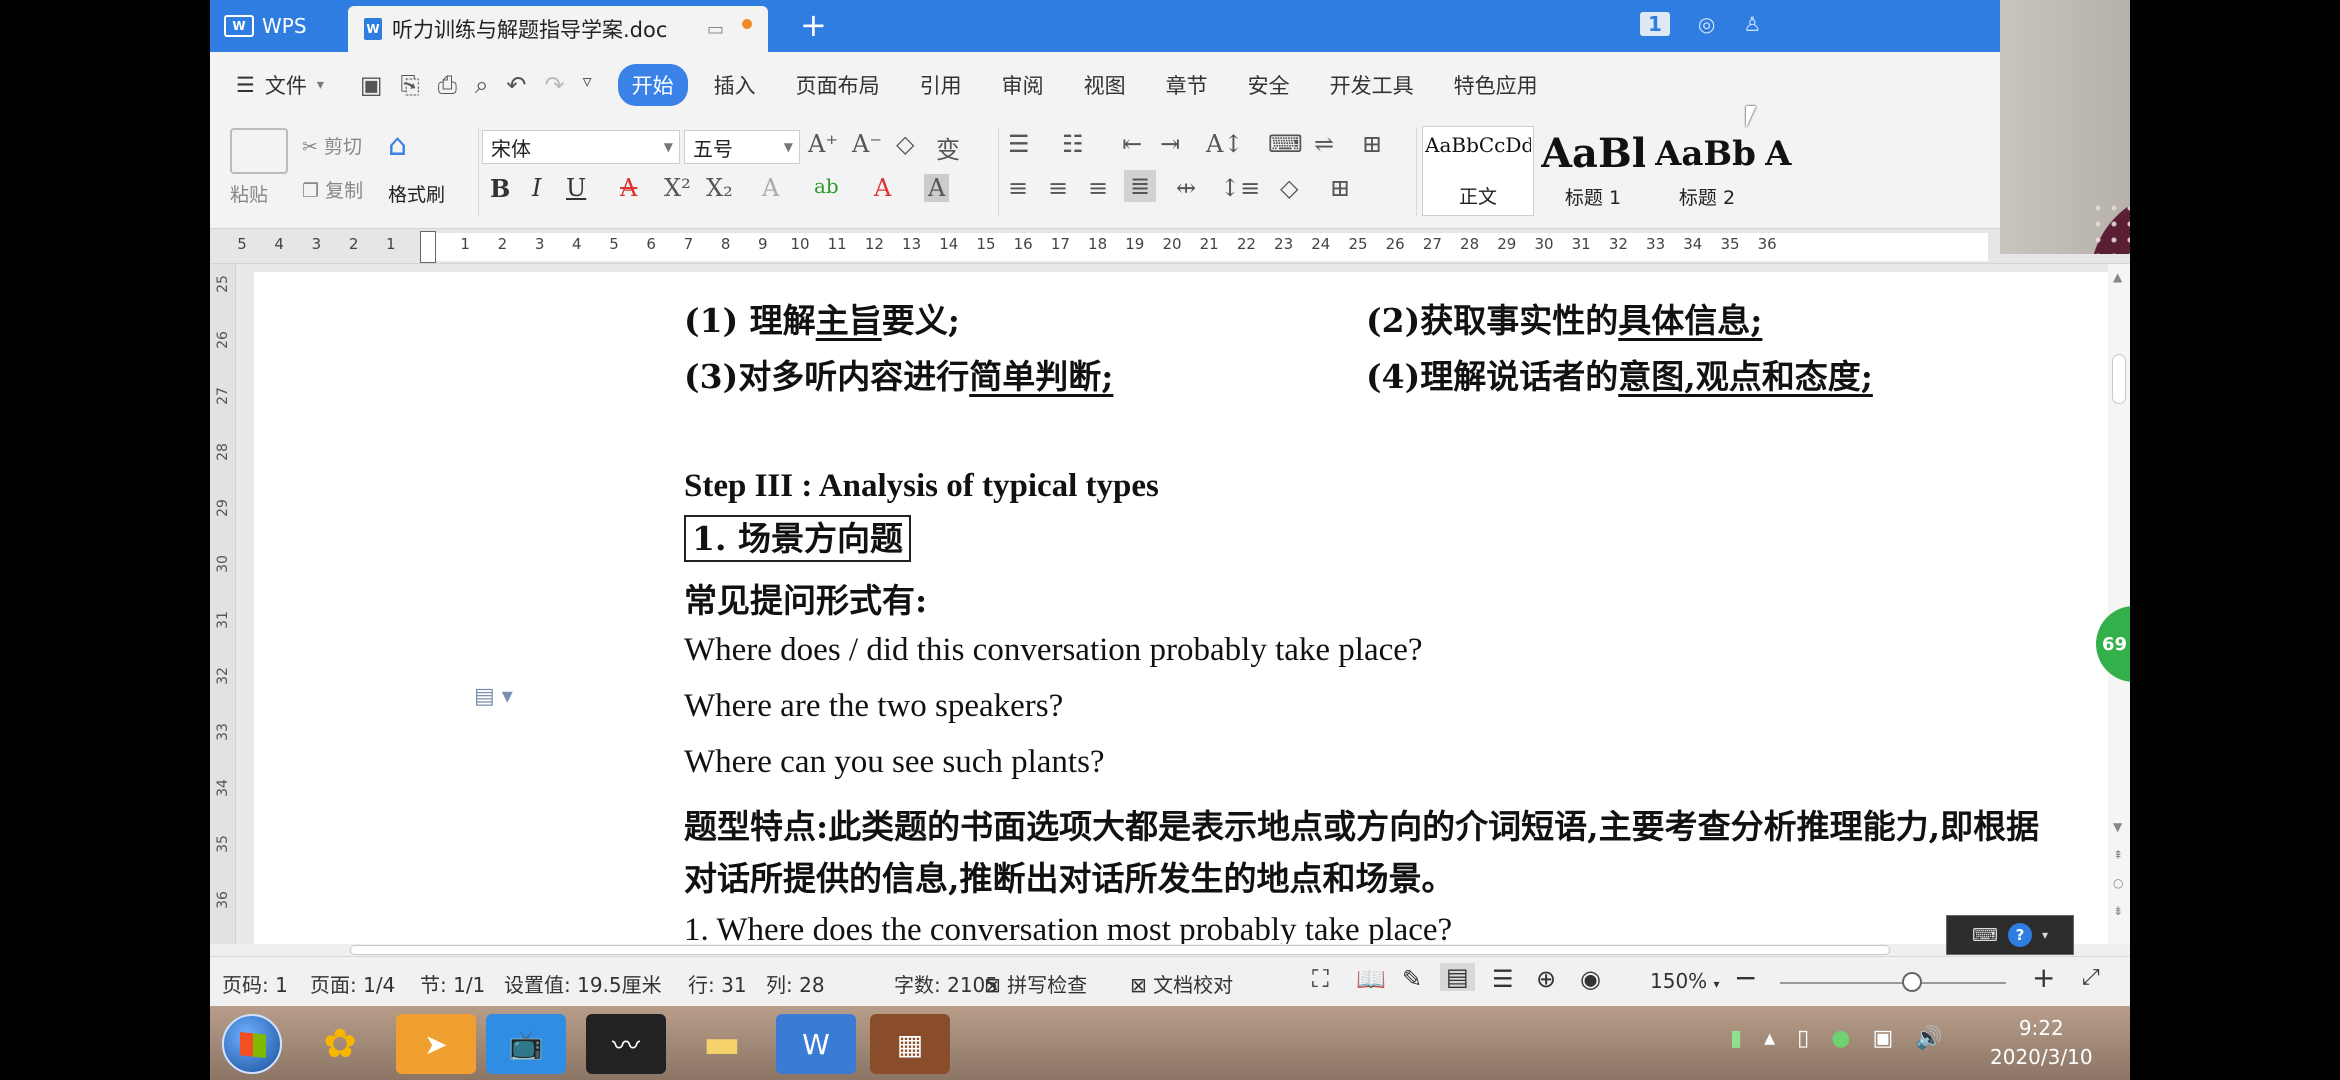 The width and height of the screenshot is (2340, 1080). Describe the element at coordinates (1707, 171) in the screenshot. I see `style-heading-2: AaBb( 标题 2` at that location.